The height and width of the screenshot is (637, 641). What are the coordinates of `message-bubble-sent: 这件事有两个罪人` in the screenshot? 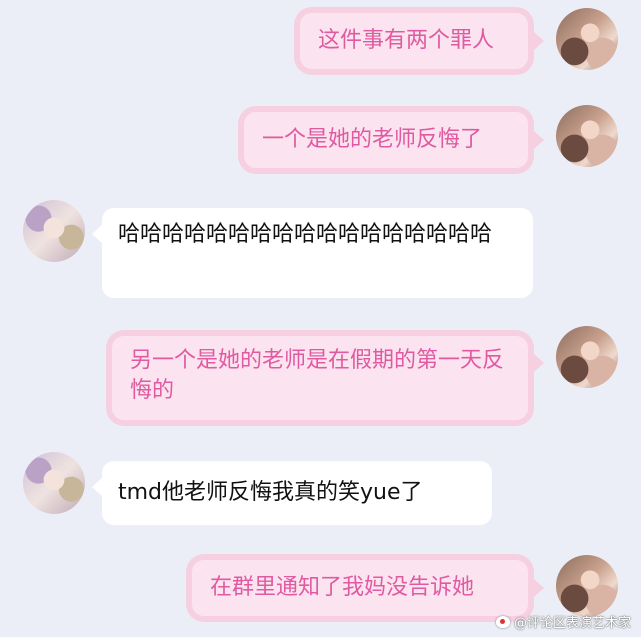 It's located at (414, 41).